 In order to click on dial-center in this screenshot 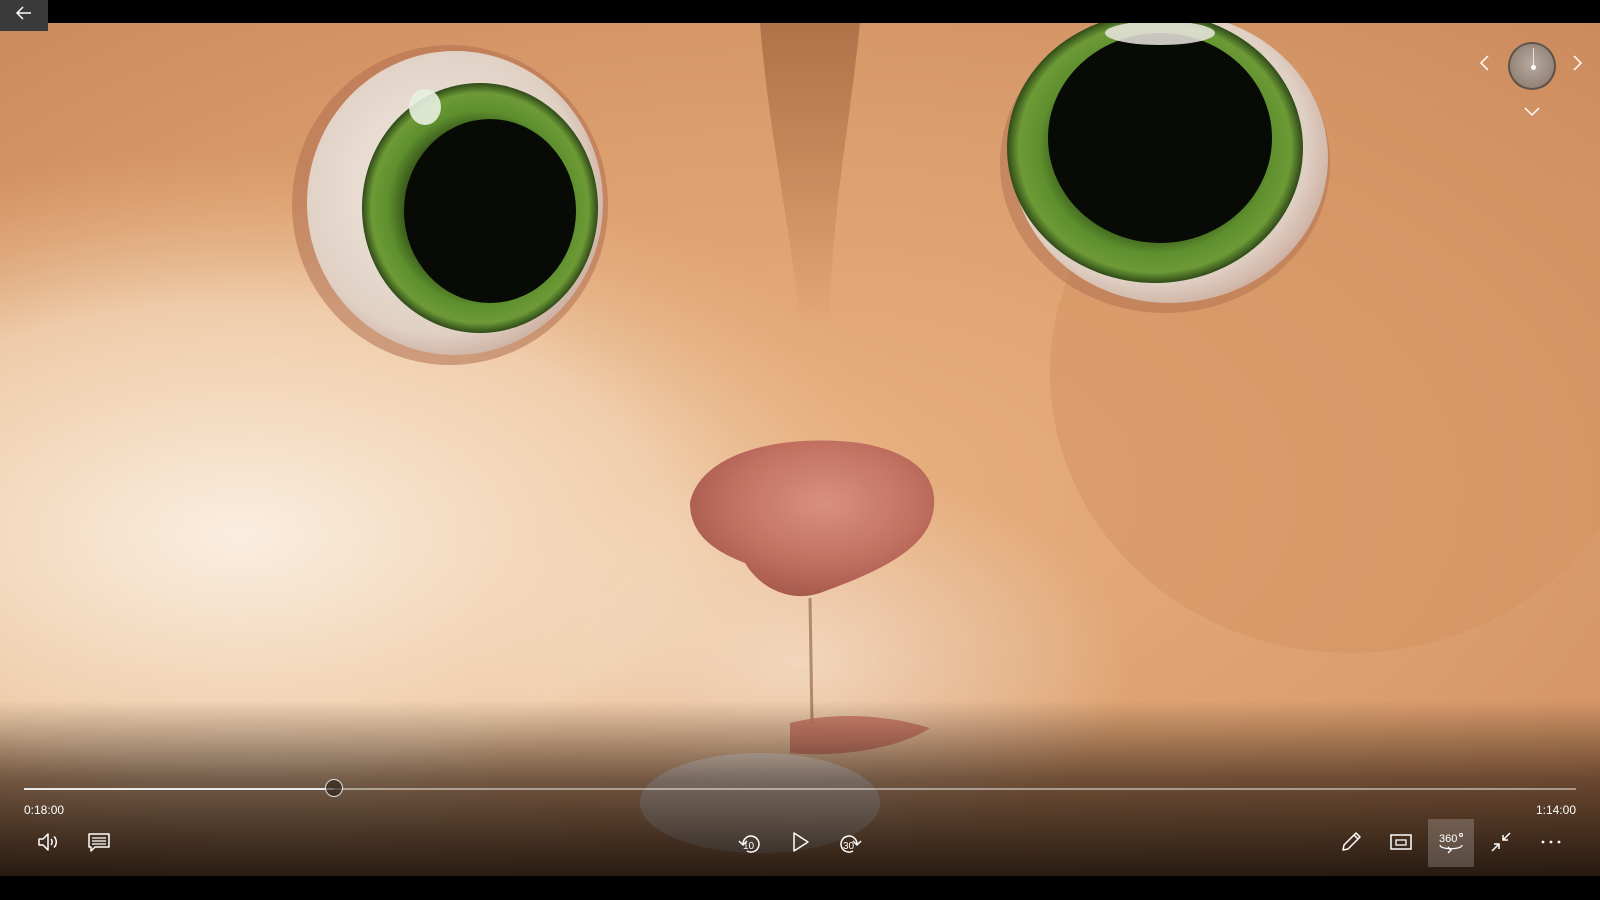, I will do `click(1533, 67)`.